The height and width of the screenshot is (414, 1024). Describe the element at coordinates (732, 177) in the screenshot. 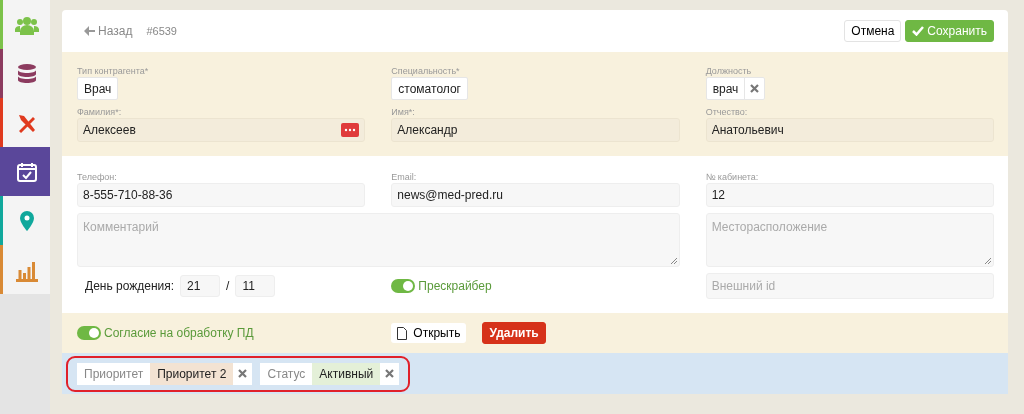

I see `field-label: № кабинета:` at that location.